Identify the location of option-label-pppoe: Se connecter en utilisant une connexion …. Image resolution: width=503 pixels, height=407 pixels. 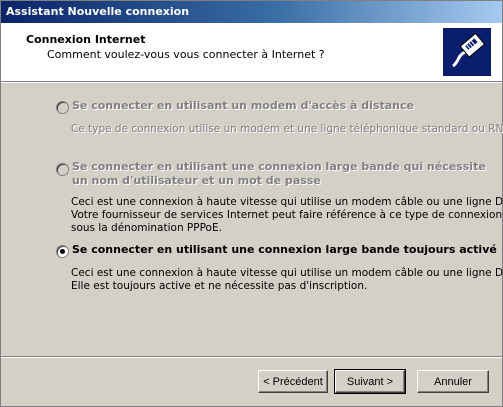
(279, 173).